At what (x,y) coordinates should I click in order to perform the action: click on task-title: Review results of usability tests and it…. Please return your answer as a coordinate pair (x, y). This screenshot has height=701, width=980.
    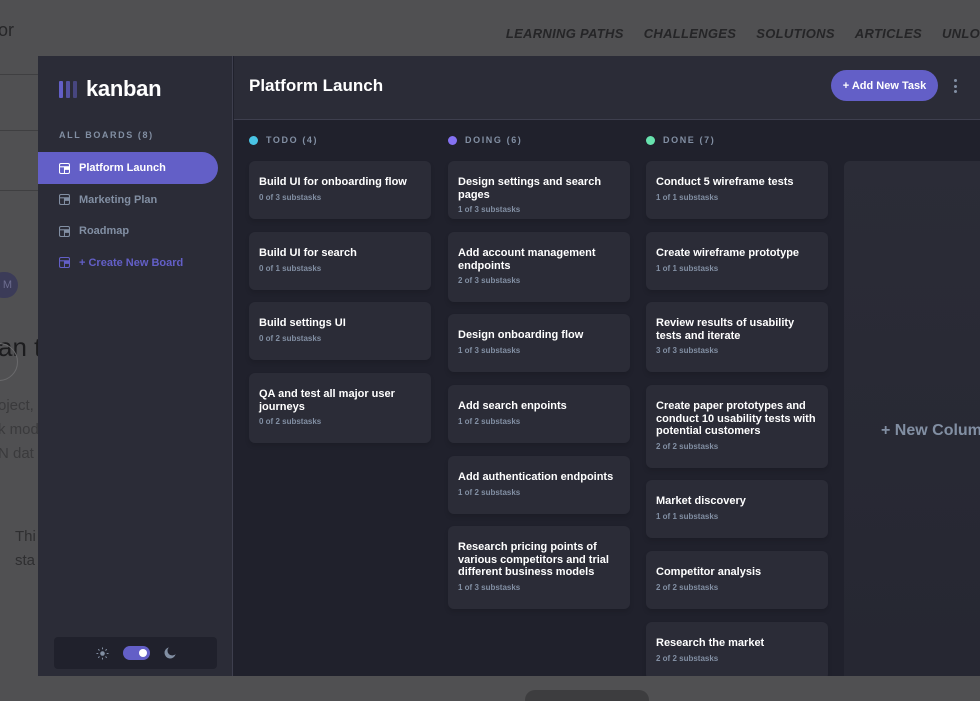
    Looking at the image, I should click on (725, 329).